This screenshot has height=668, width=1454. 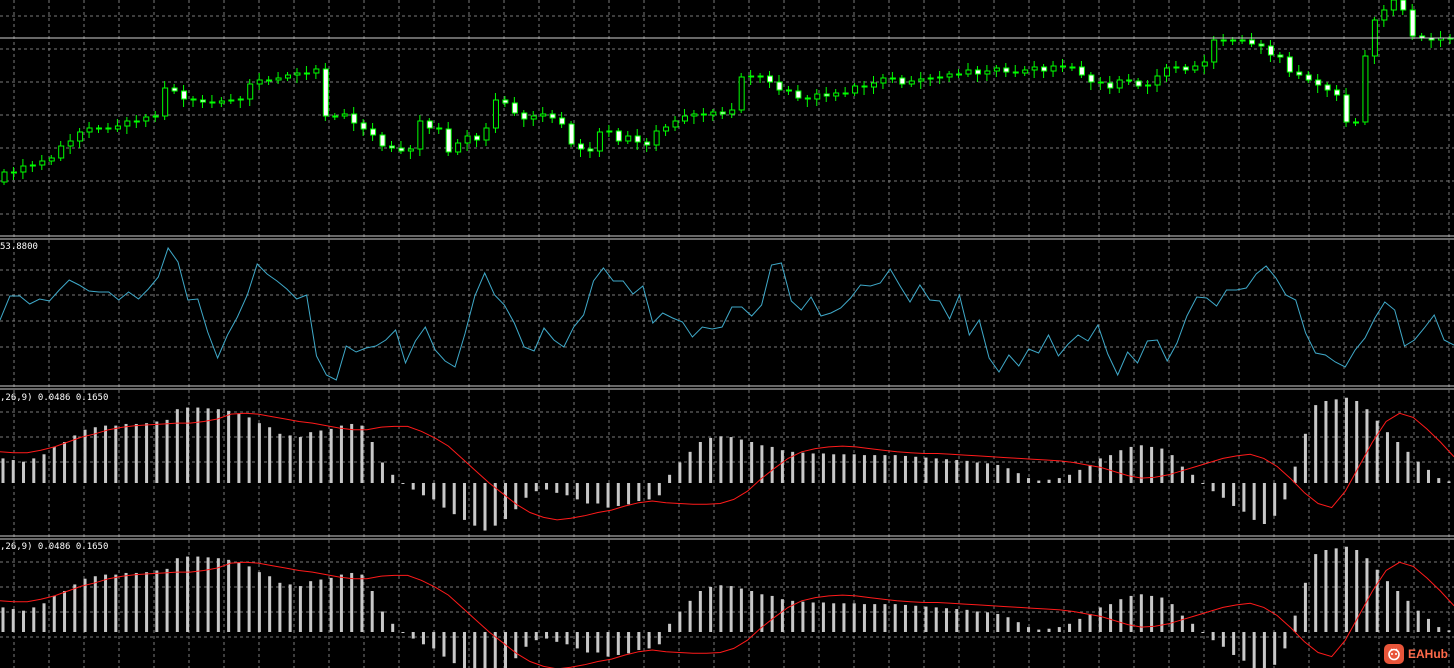 What do you see at coordinates (19, 247) in the screenshot?
I see `rsi-value-label: 53.8800` at bounding box center [19, 247].